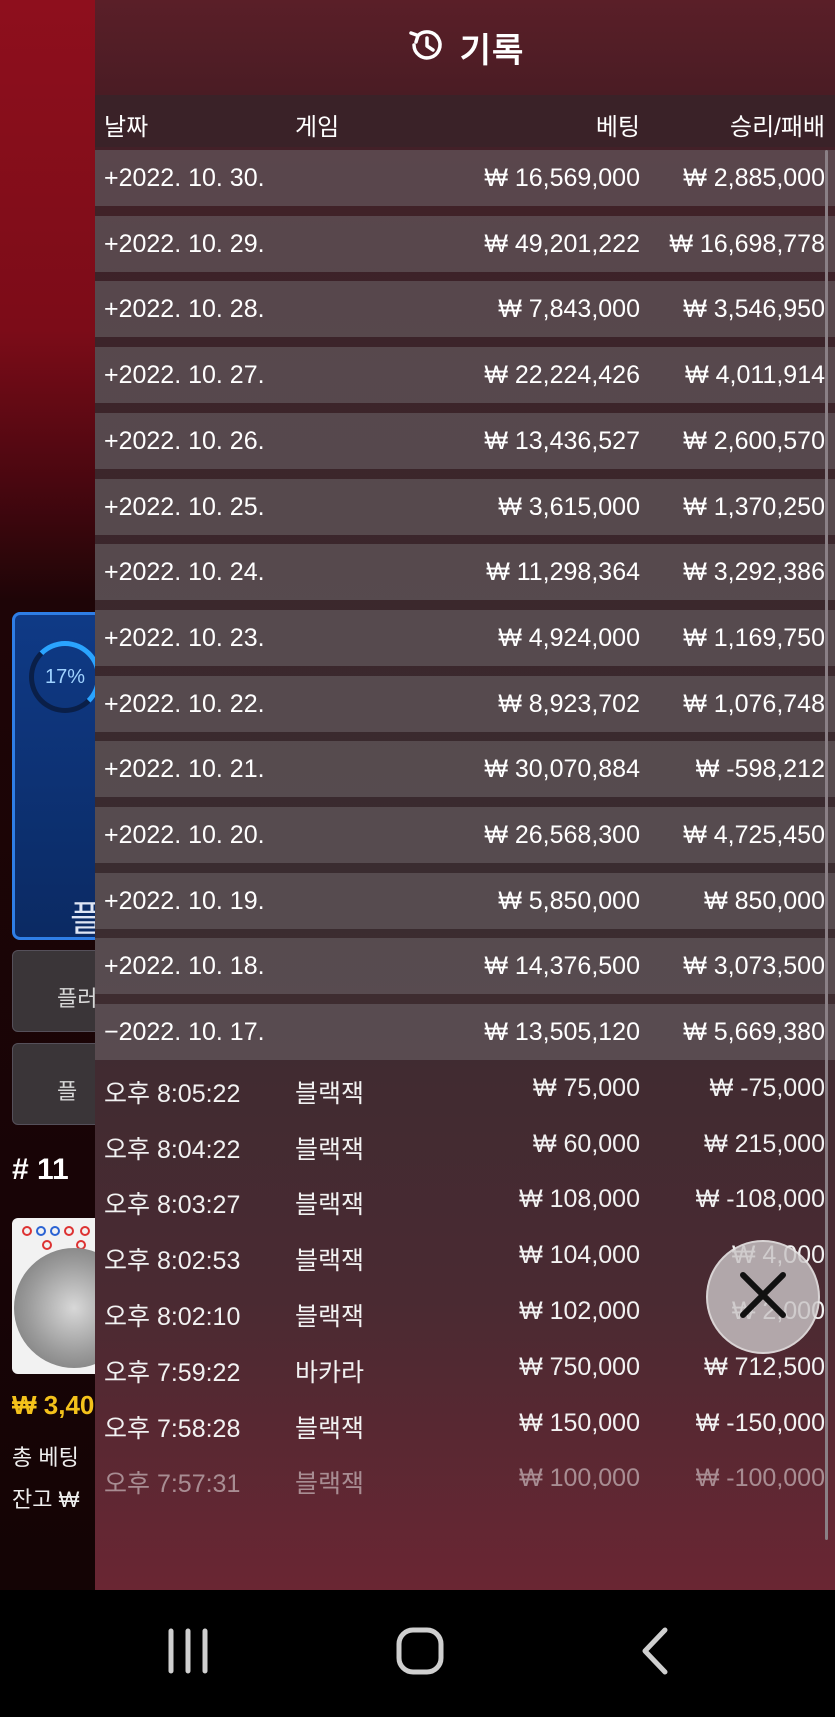 The width and height of the screenshot is (835, 1717). Describe the element at coordinates (760, 769) in the screenshot. I see `row-result: ₩ -598,212` at that location.